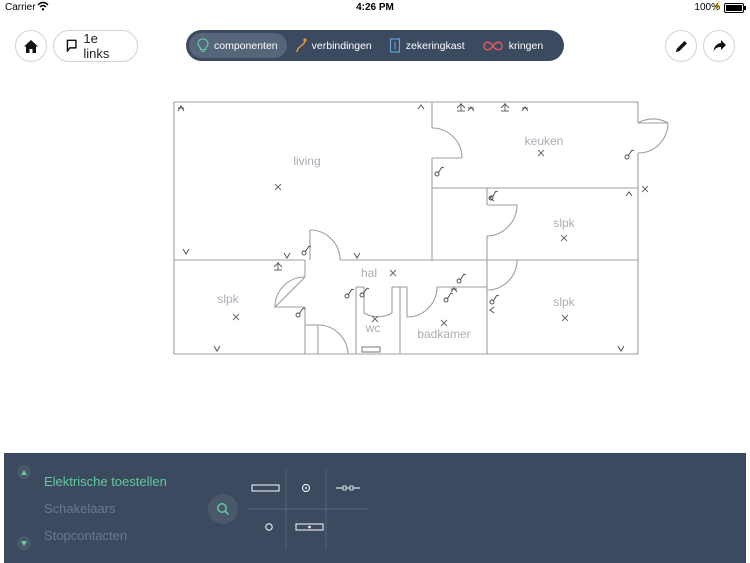  Describe the element at coordinates (308, 509) in the screenshot. I see `component-grid` at that location.